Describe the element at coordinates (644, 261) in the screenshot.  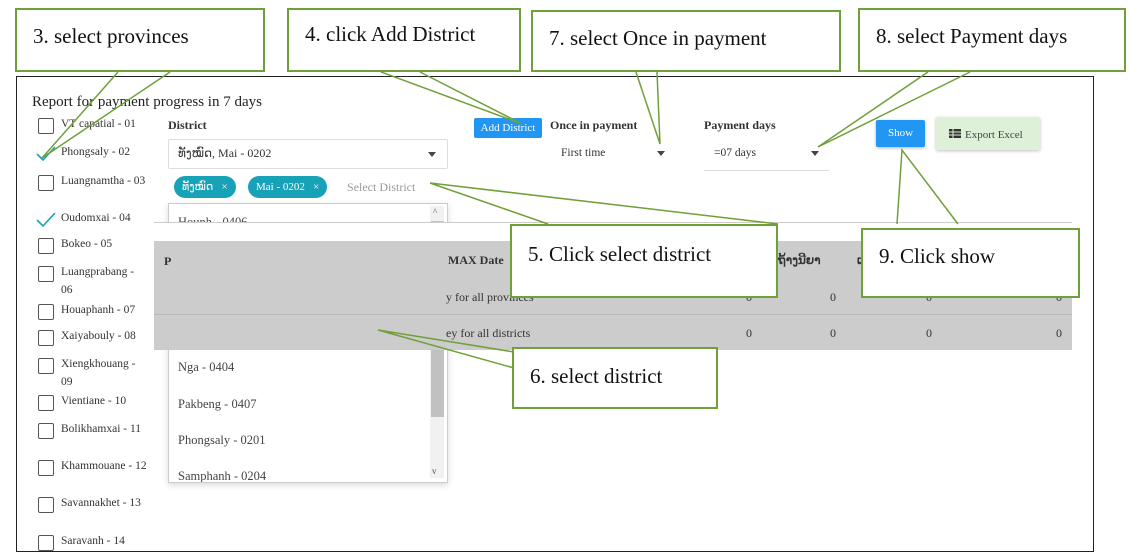
I see `callout-step-5: 5. Click select district` at that location.